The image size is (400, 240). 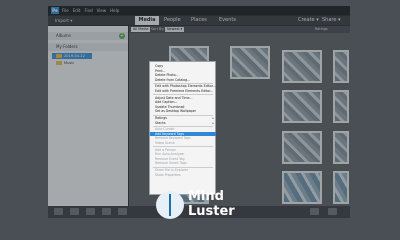 What do you see at coordinates (58, 211) in the screenshot?
I see `panel-icon` at bounding box center [58, 211].